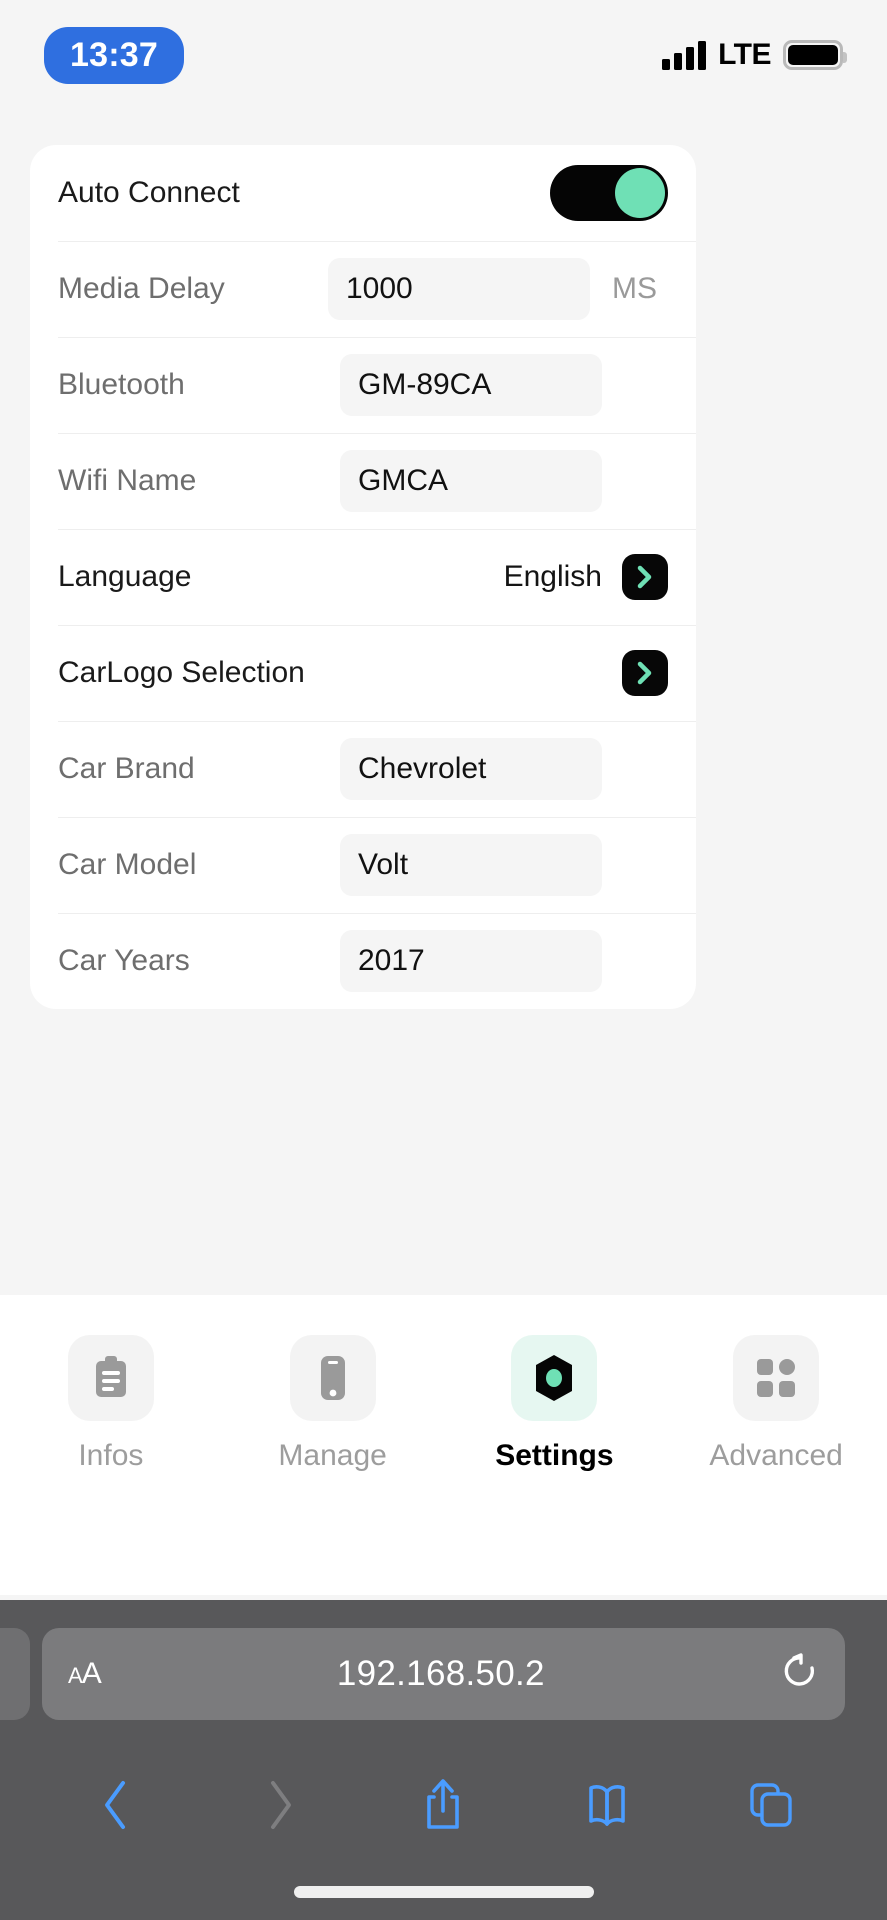 Image resolution: width=887 pixels, height=1920 pixels. Describe the element at coordinates (744, 54) in the screenshot. I see `carrier-label: LTE` at that location.